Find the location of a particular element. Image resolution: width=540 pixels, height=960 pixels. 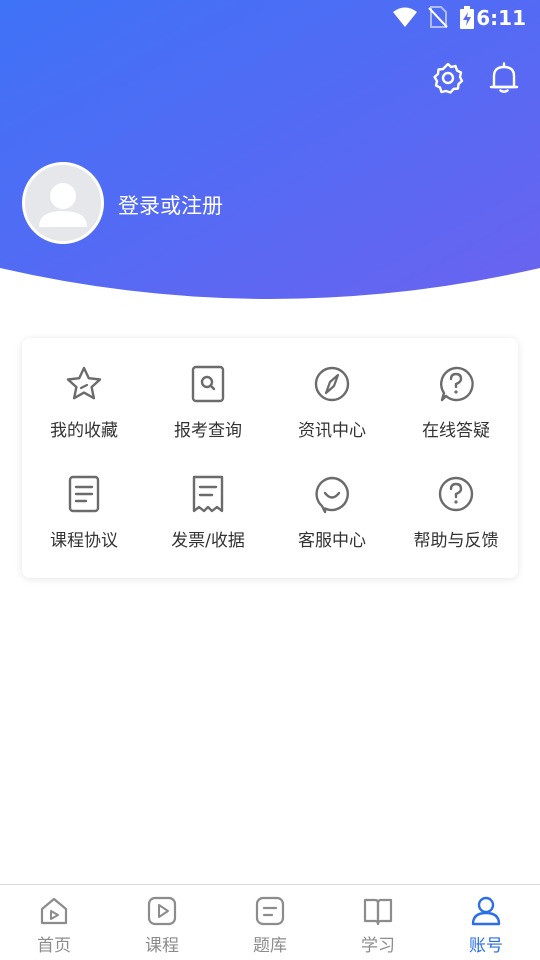

star-icon is located at coordinates (84, 383).